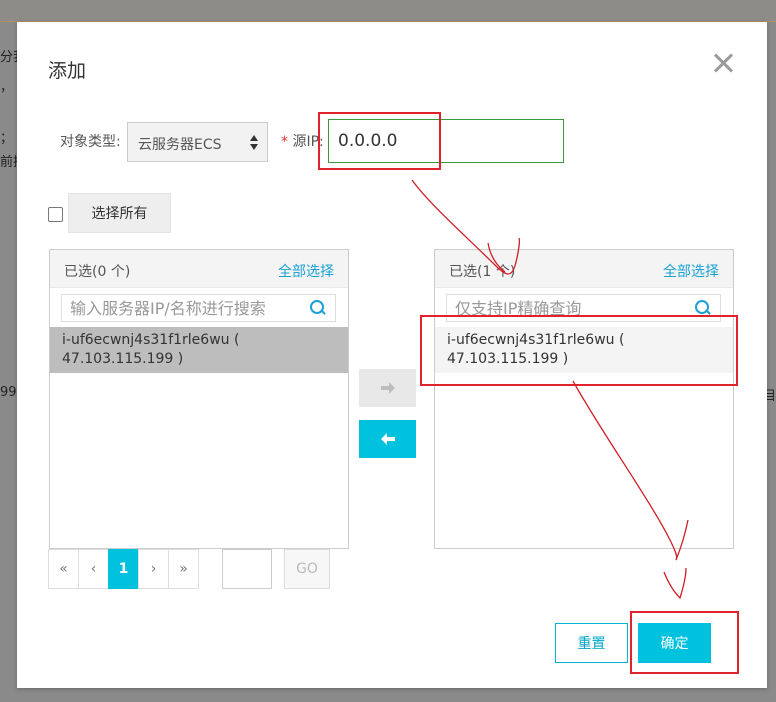 The image size is (776, 702). I want to click on background-text: 99, so click(8, 392).